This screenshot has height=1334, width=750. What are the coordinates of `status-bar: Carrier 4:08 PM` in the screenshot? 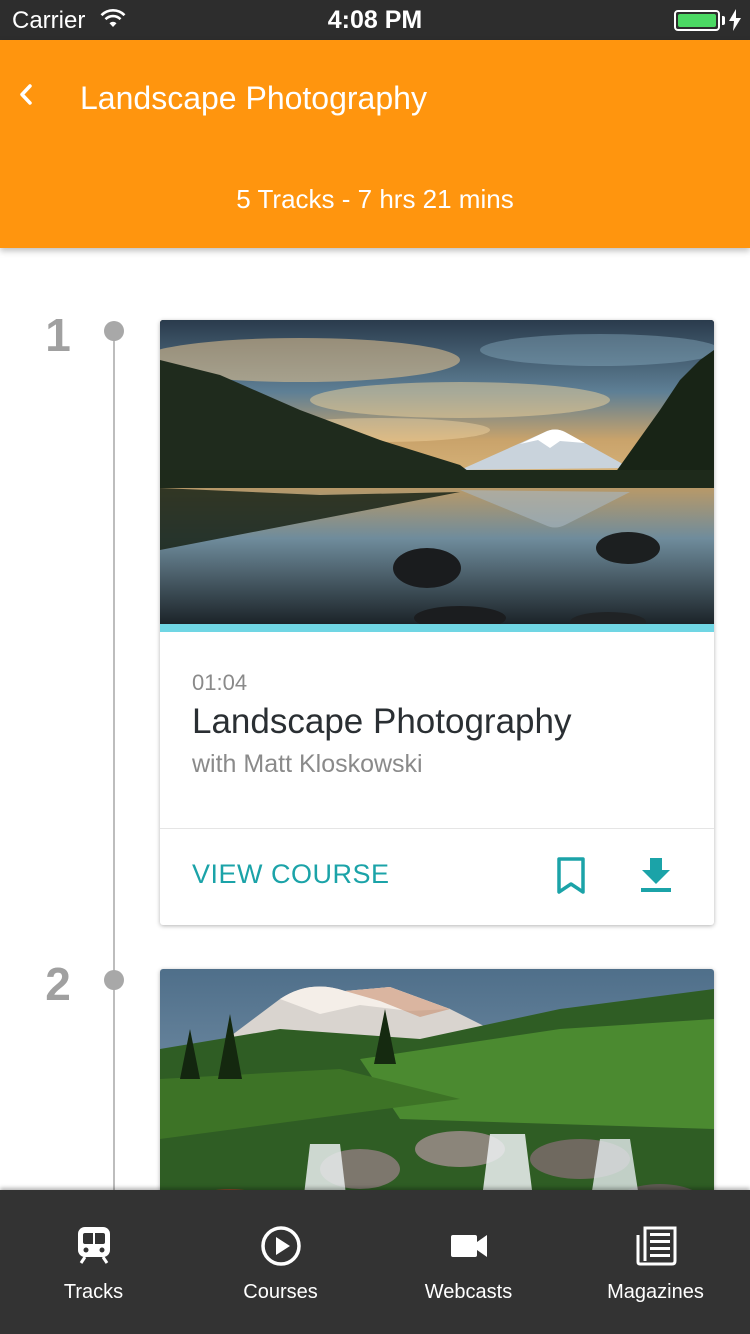 It's located at (375, 20).